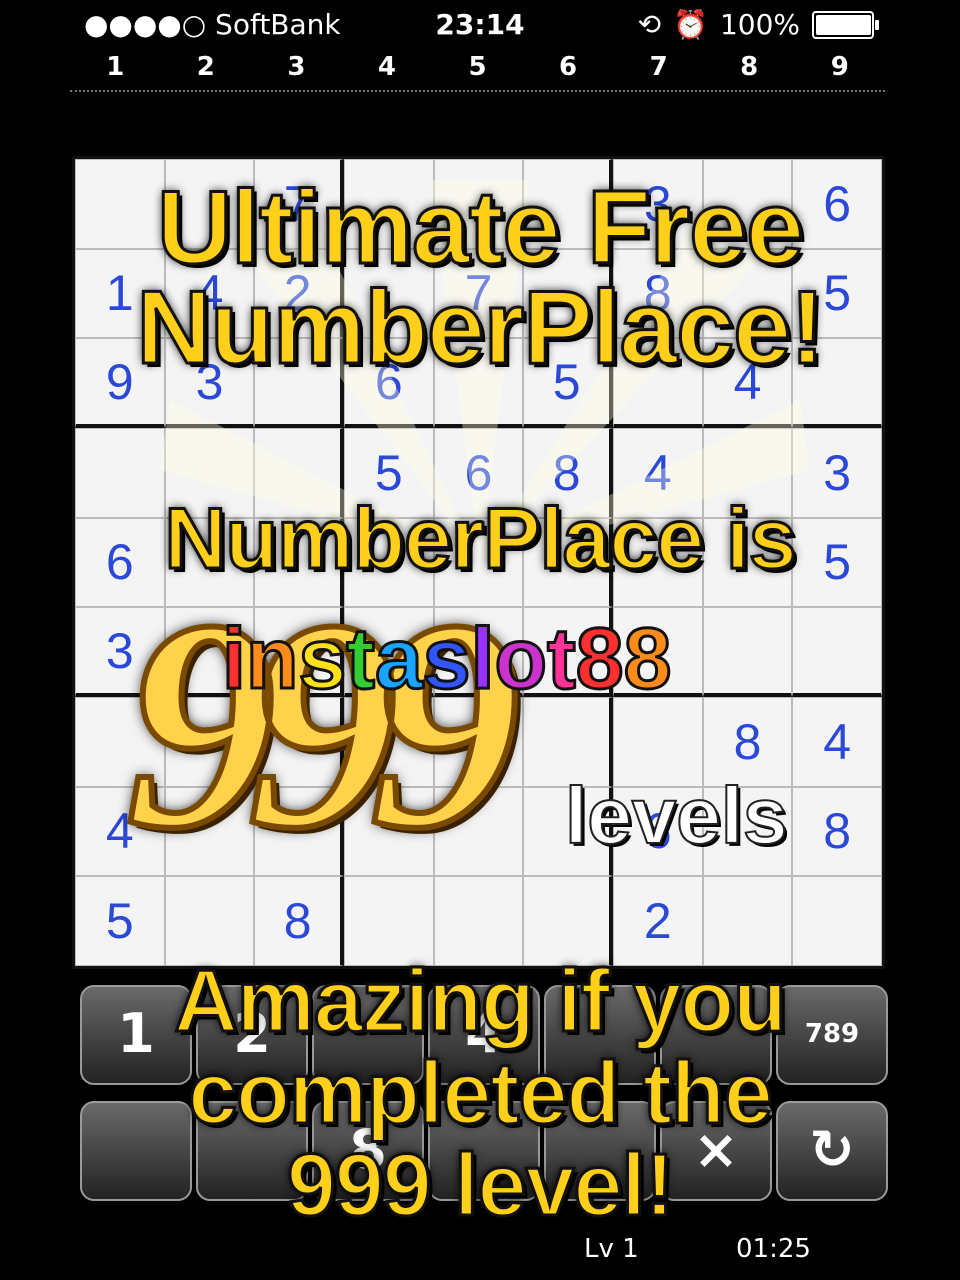  Describe the element at coordinates (658, 67) in the screenshot. I see `column-number: 7` at that location.